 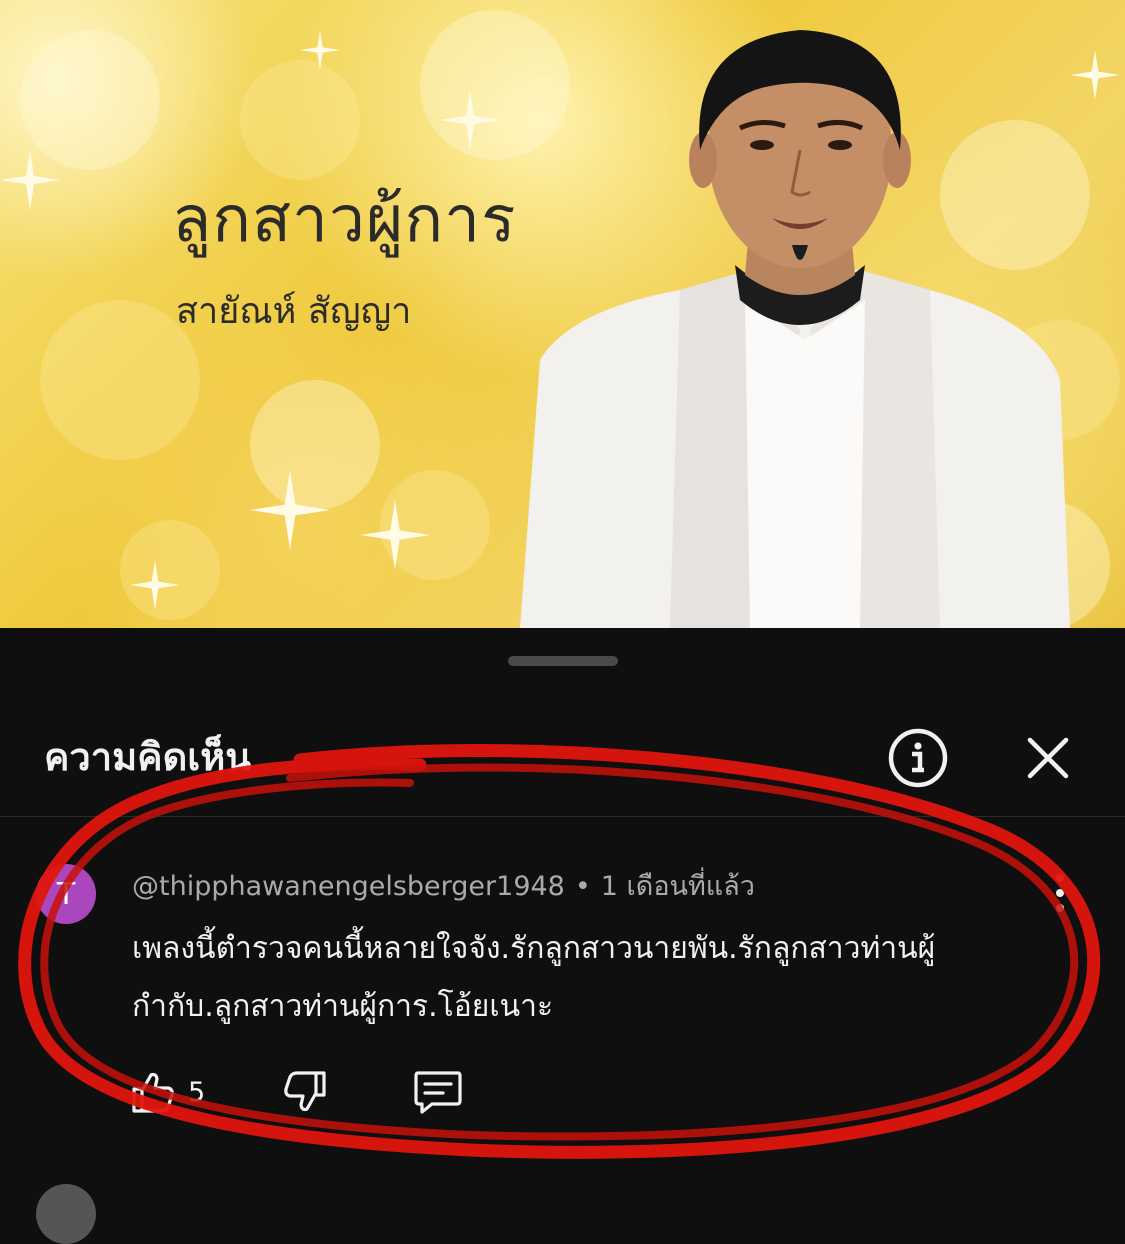 What do you see at coordinates (348, 886) in the screenshot?
I see `comment-author: @thipphawanengelsberger1948` at bounding box center [348, 886].